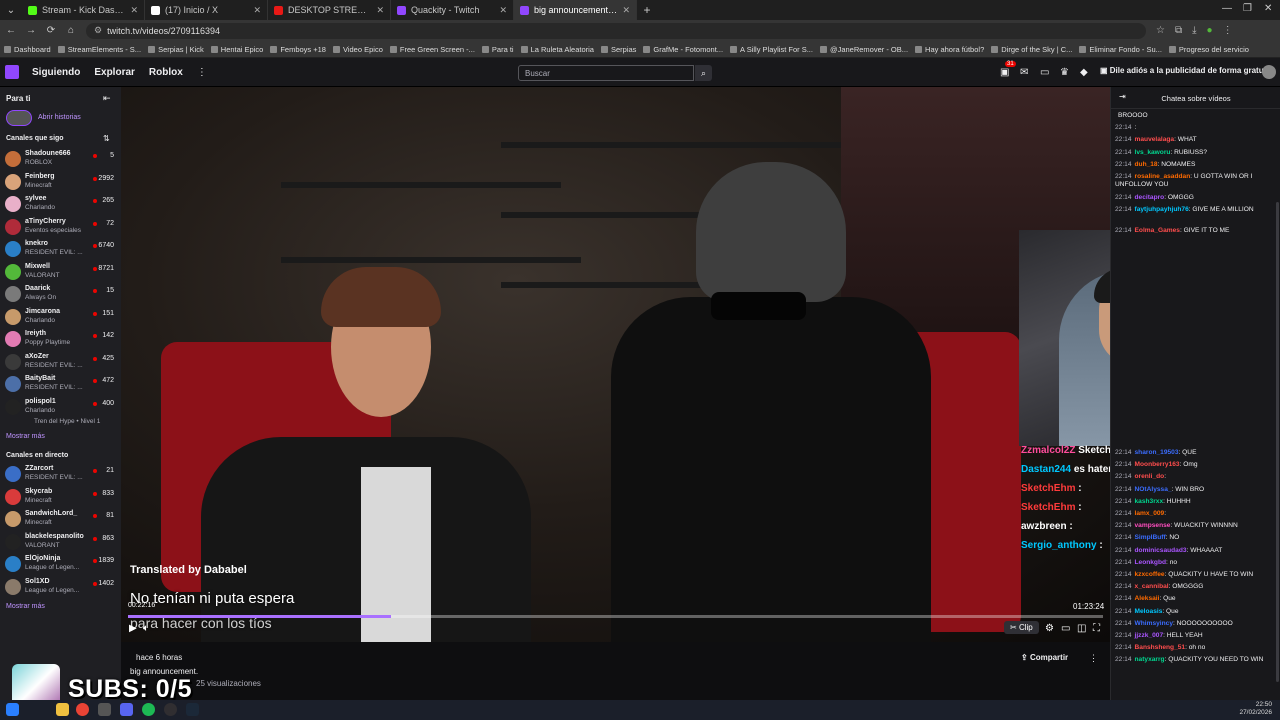 Image resolution: width=1280 pixels, height=720 pixels. I want to click on chat-username: lvs_kaworu, so click(1153, 152).